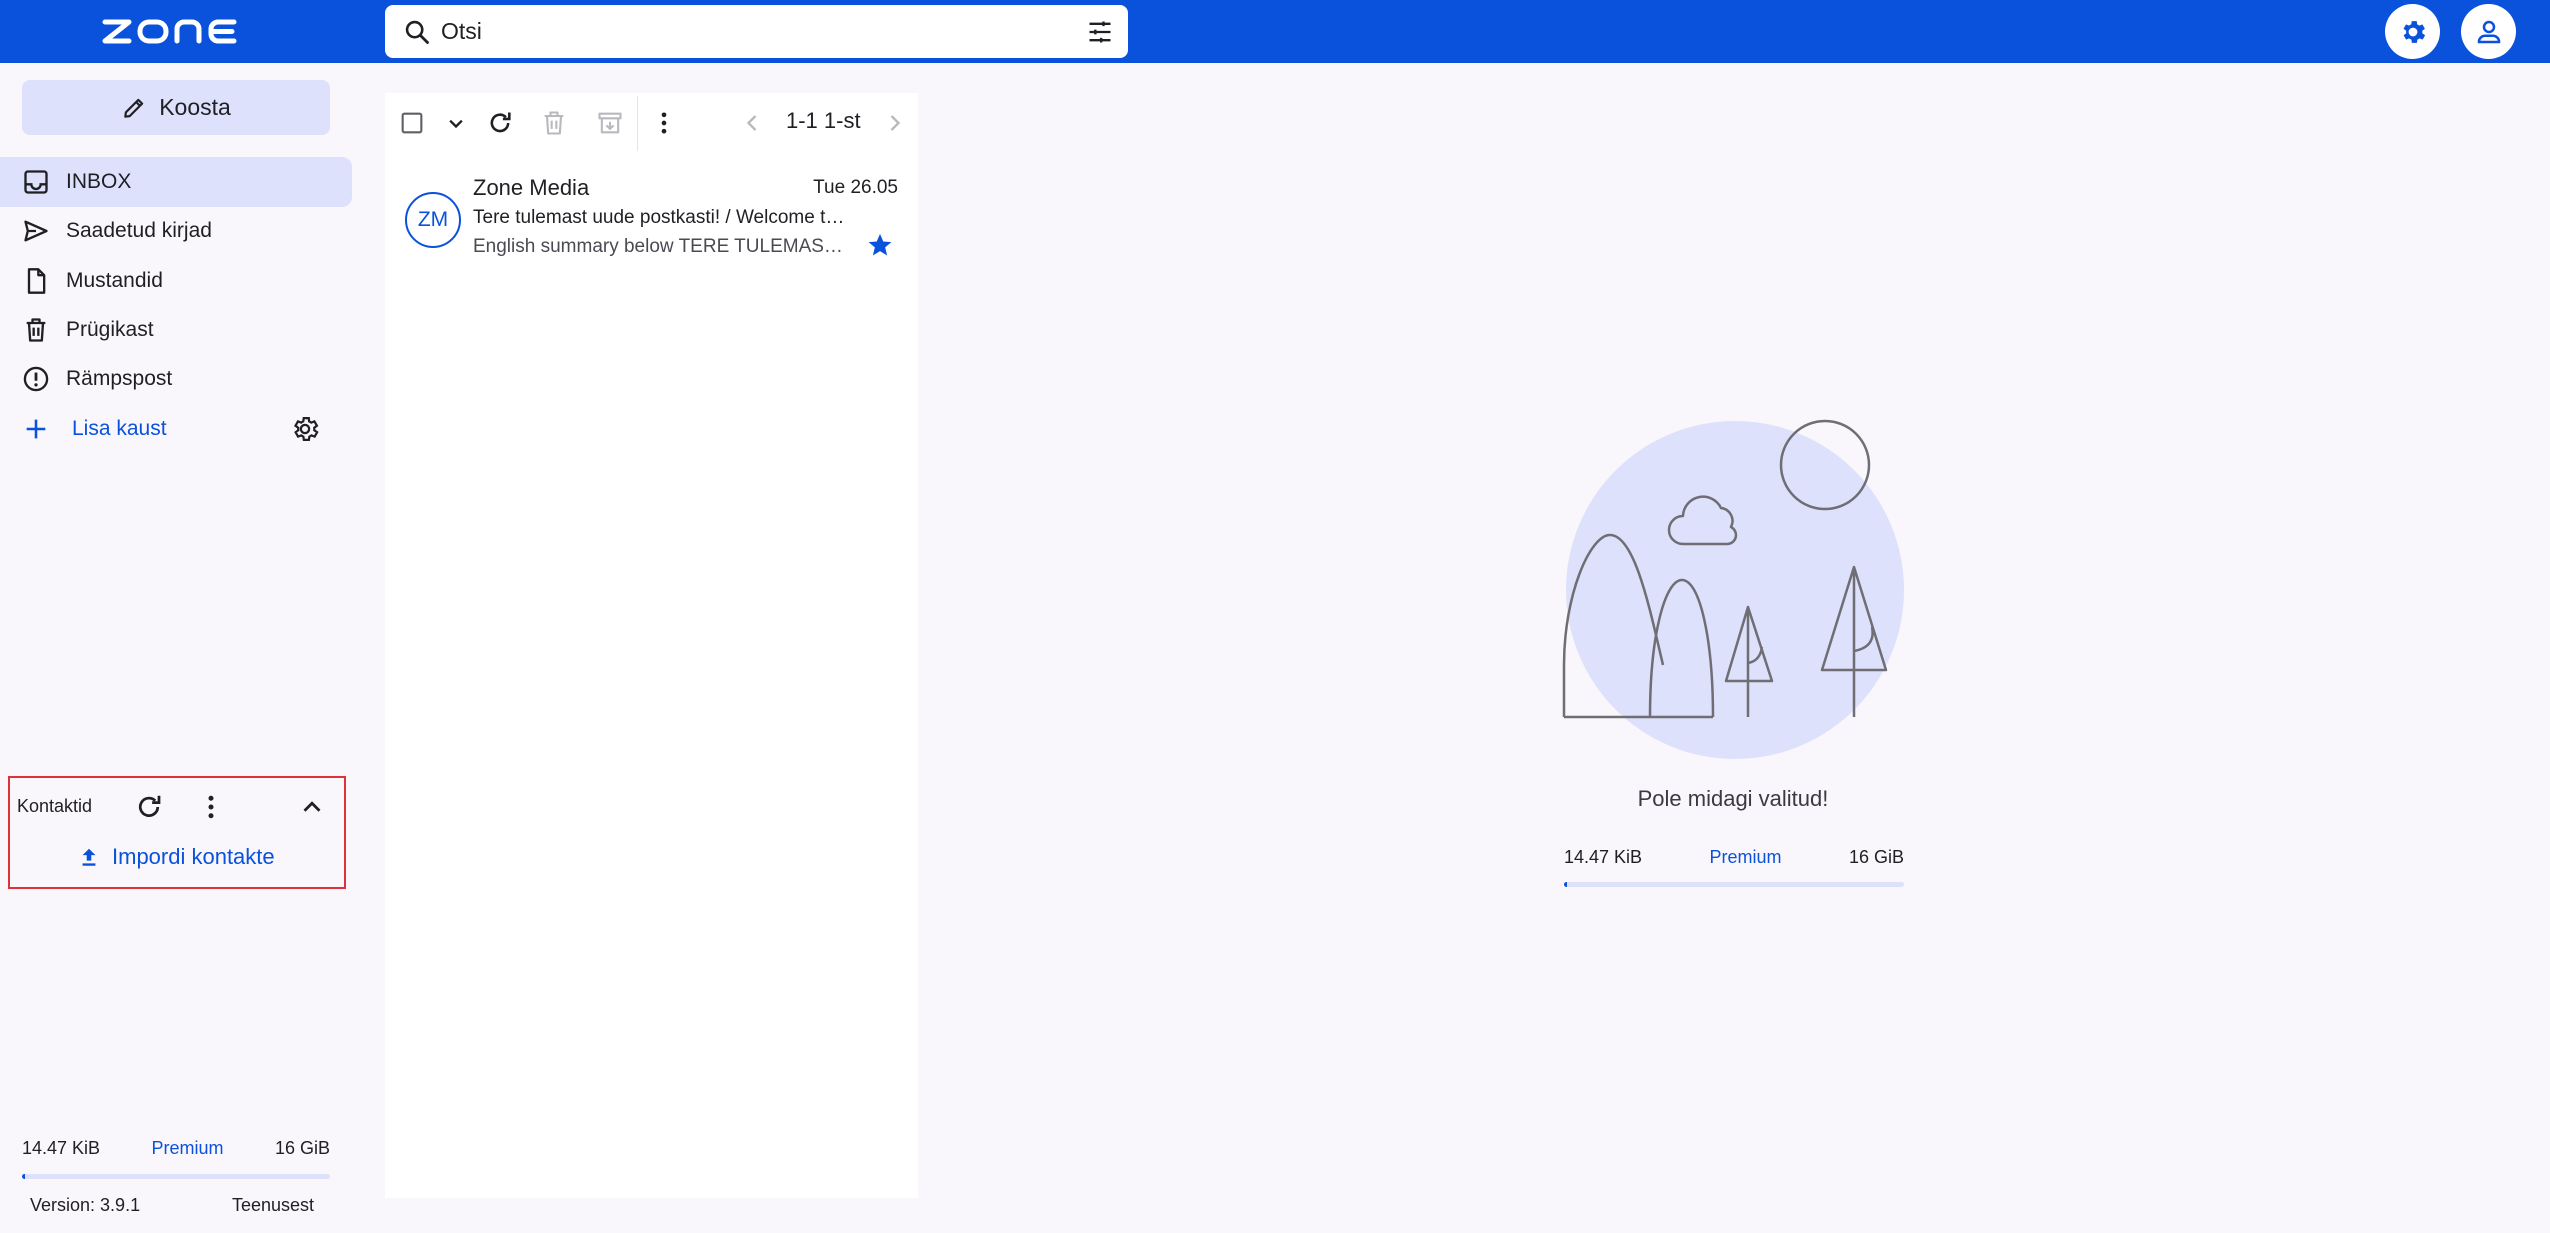 This screenshot has width=2550, height=1233. I want to click on terms-link: Teenusest, so click(273, 1205).